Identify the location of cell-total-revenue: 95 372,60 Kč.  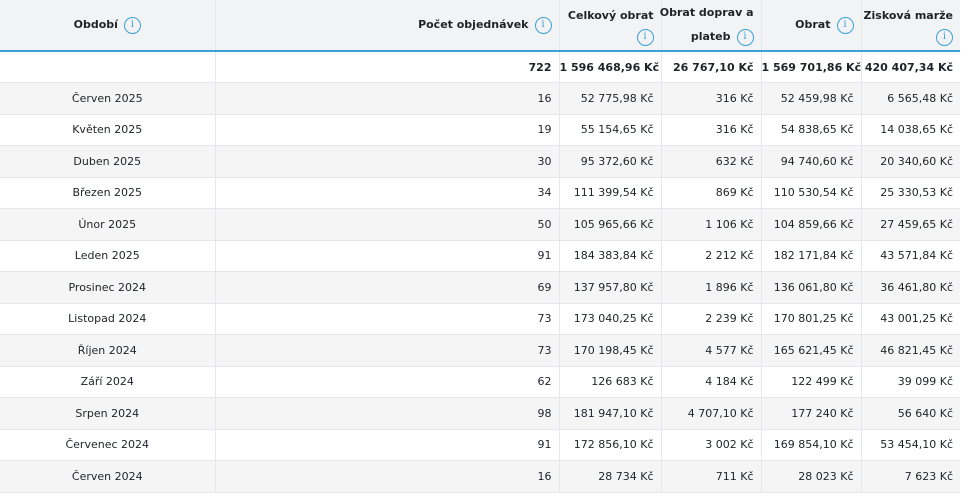
(610, 161).